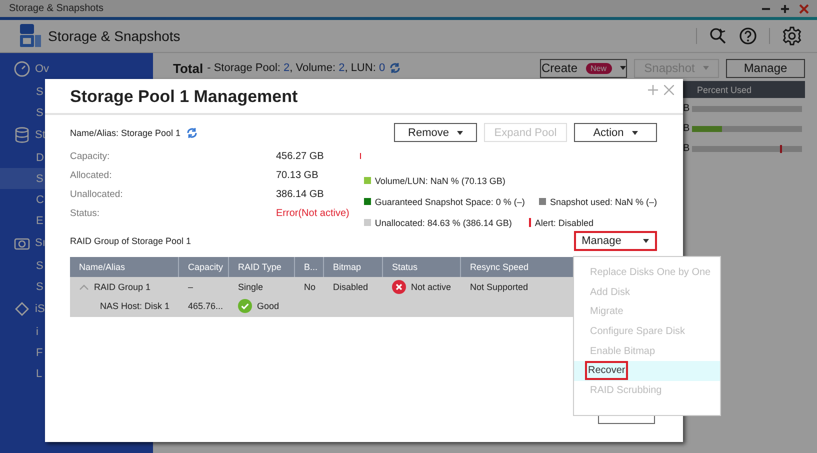 The width and height of the screenshot is (817, 453). I want to click on field-label: Unallocated:, so click(97, 194).